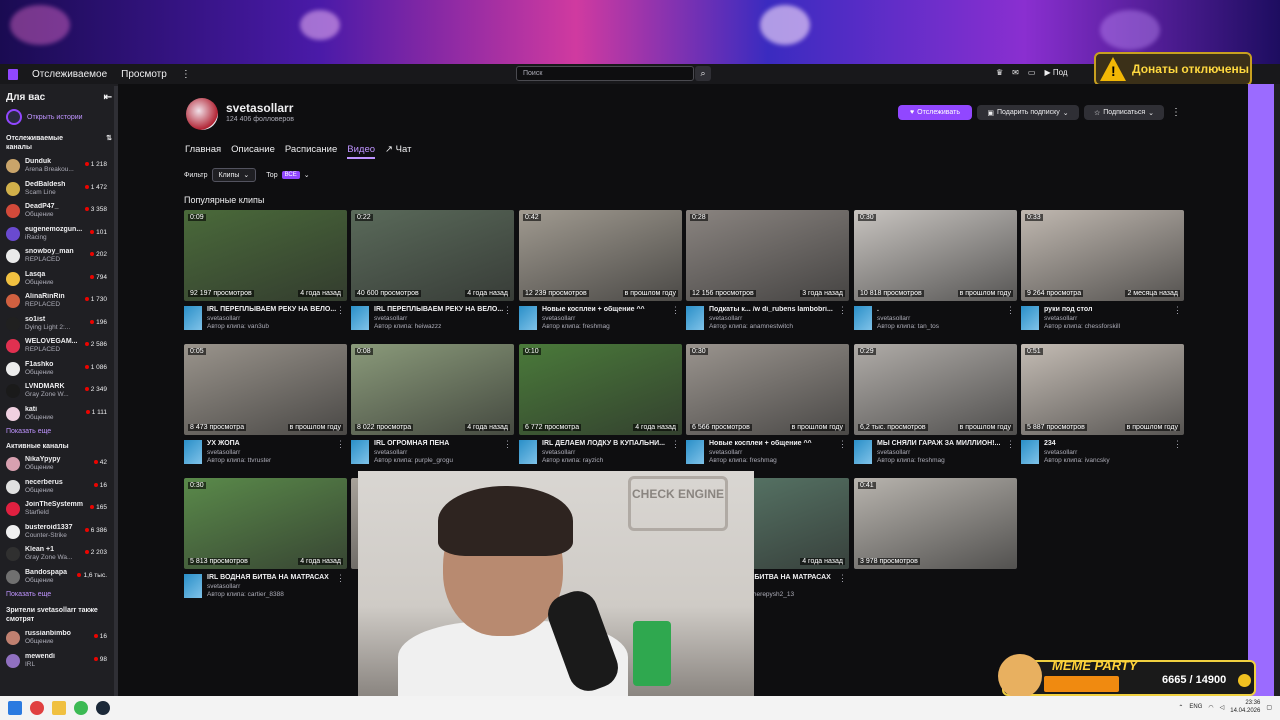 This screenshot has height=720, width=1280. I want to click on clip-thumbnail: 0:22 40 600 просмотров 4 года назад, so click(432, 255).